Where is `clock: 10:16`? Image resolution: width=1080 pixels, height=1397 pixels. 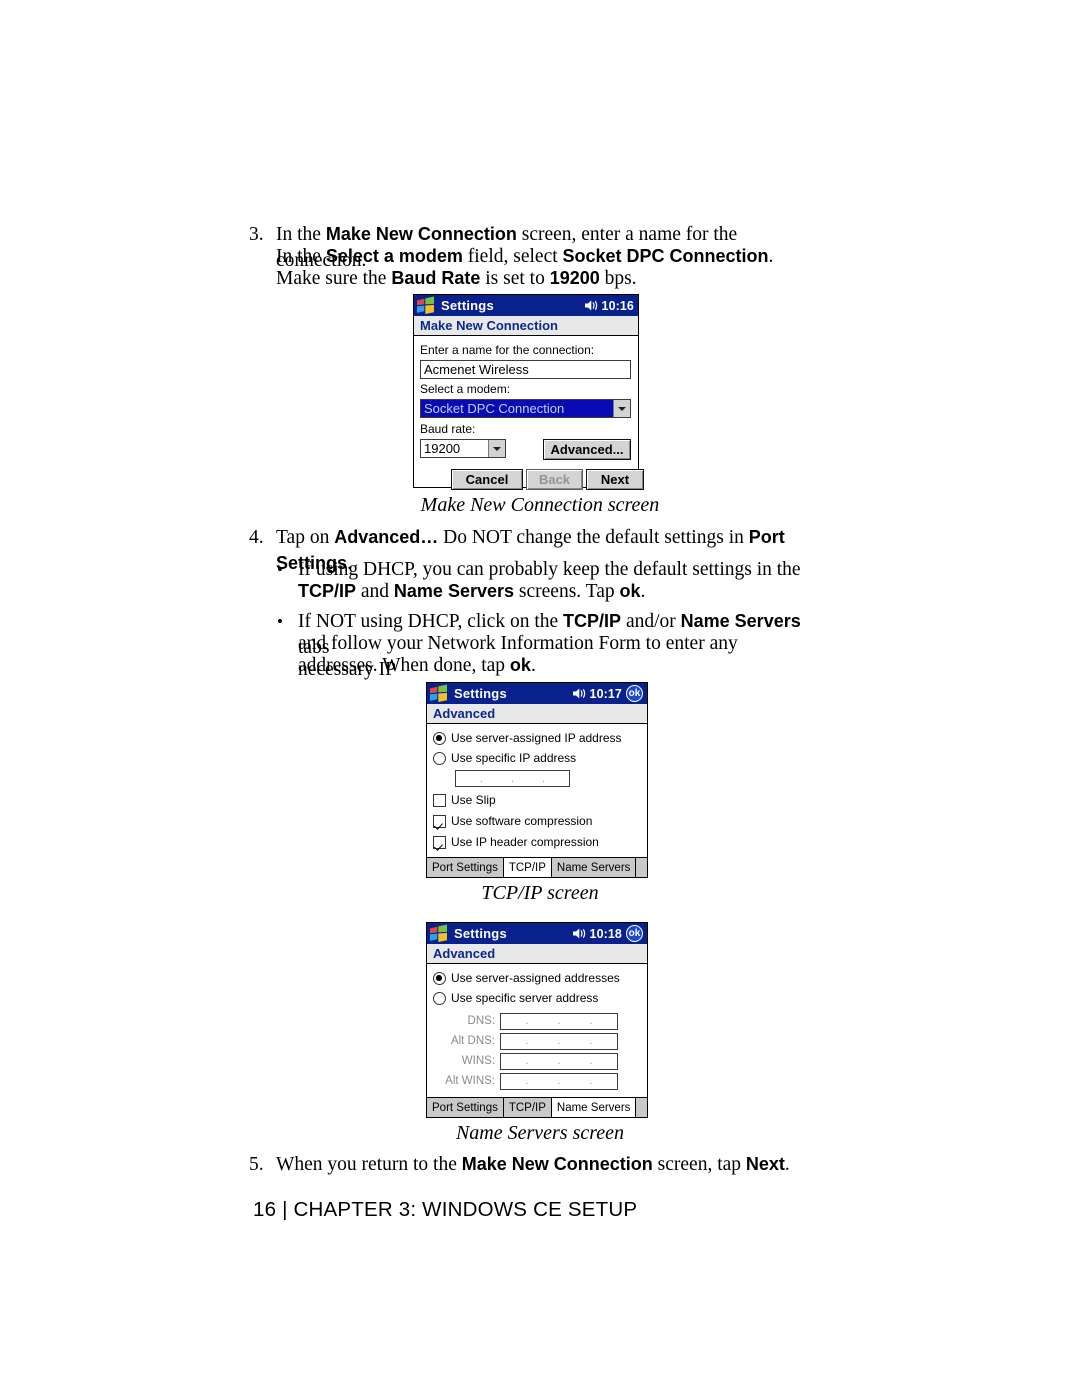 clock: 10:16 is located at coordinates (618, 306).